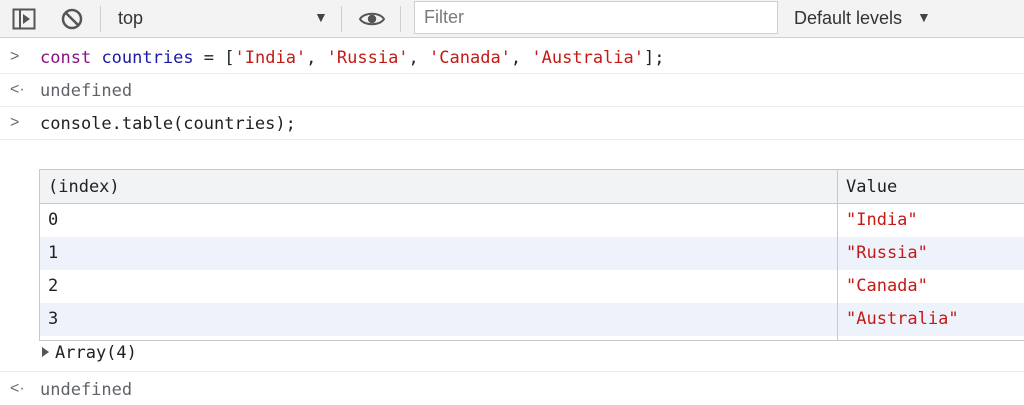  What do you see at coordinates (321, 17) in the screenshot?
I see `context-dropdown-icon: ▼` at bounding box center [321, 17].